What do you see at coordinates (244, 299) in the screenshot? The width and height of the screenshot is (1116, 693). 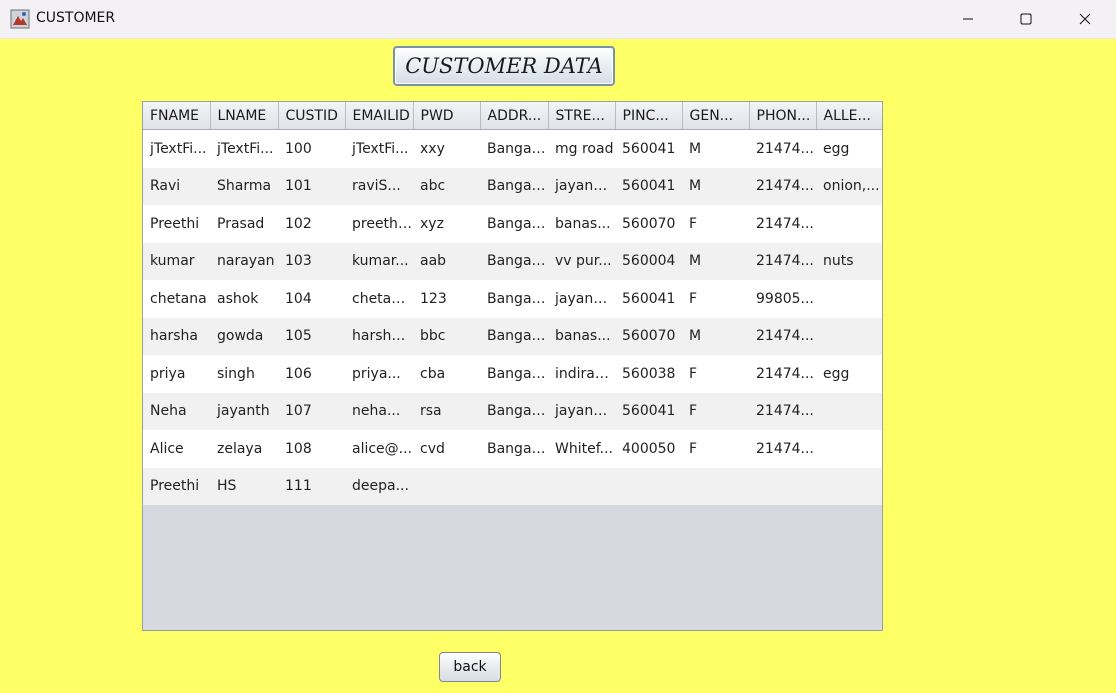 I see `table-cell-lname: ashok` at bounding box center [244, 299].